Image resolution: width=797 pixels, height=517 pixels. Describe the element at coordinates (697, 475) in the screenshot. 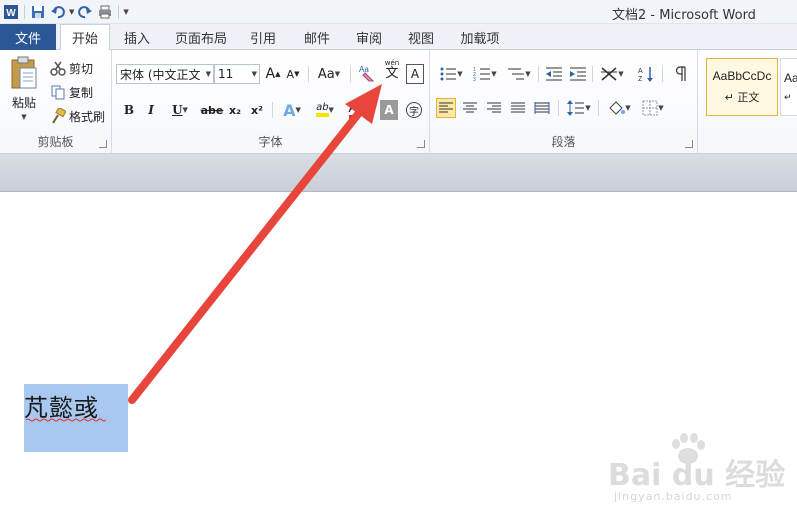

I see `watermark-brand: Bai du 经验` at that location.